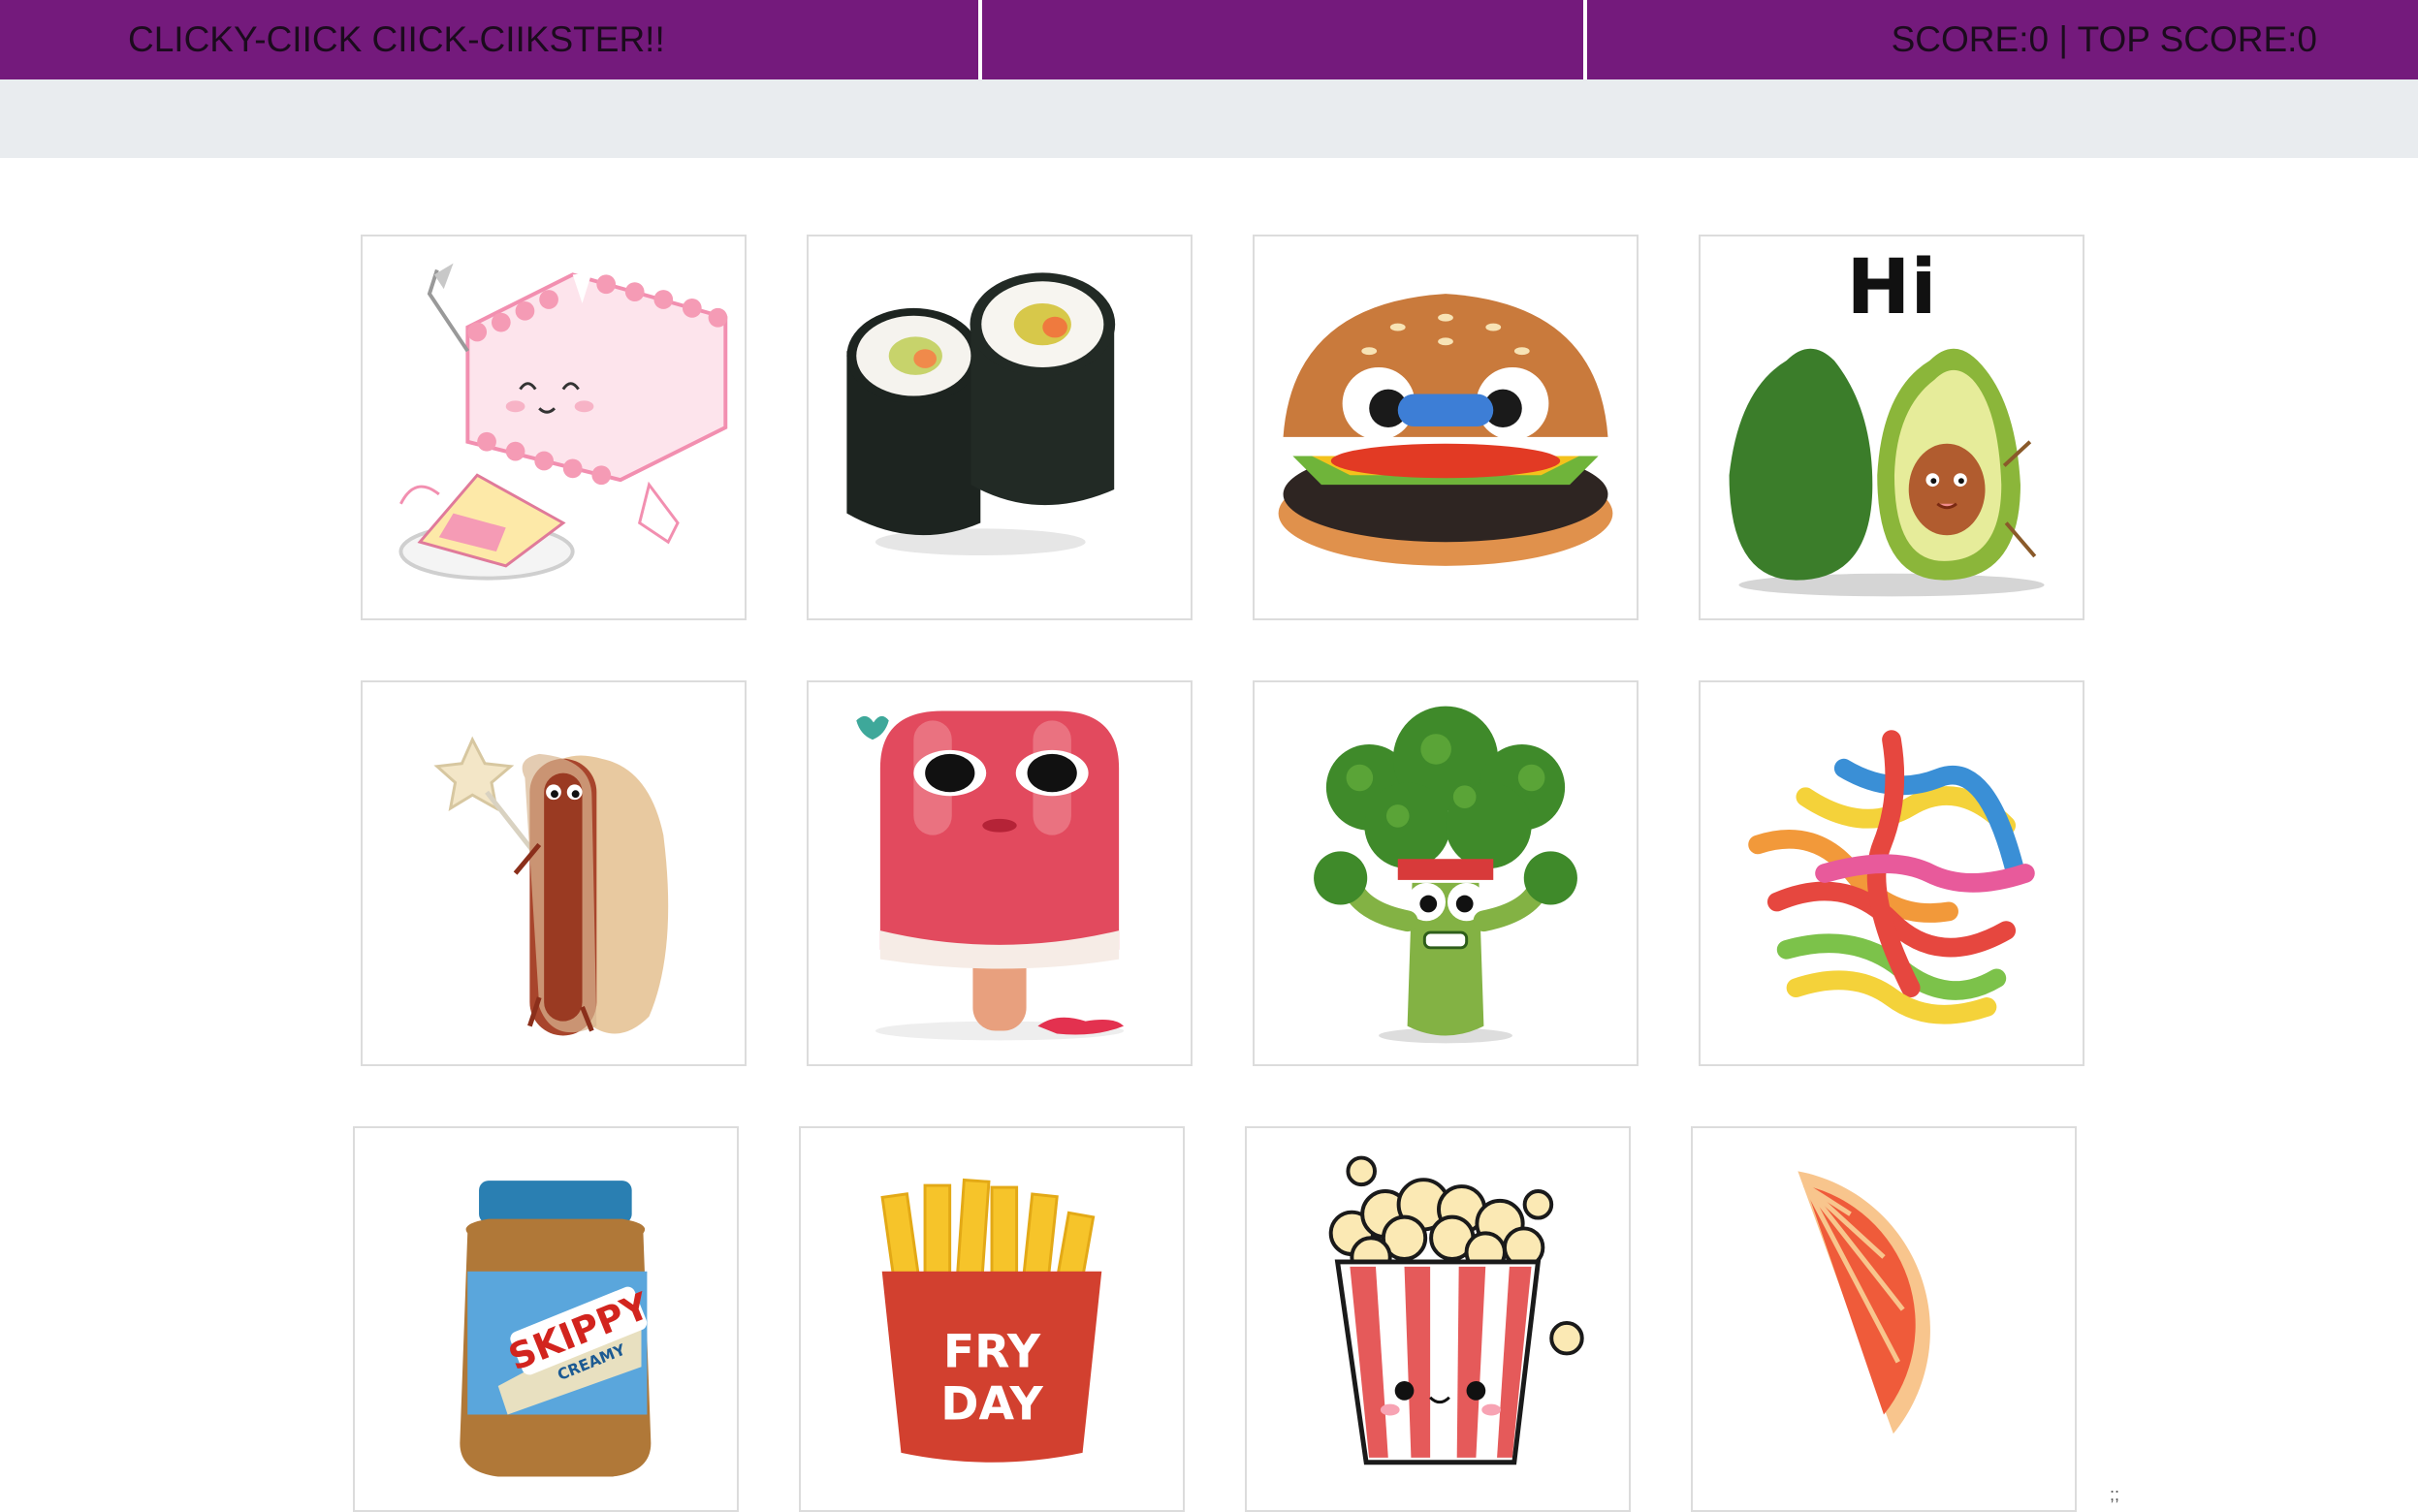  What do you see at coordinates (2115, 1495) in the screenshot?
I see `footer-mark: ;;` at bounding box center [2115, 1495].